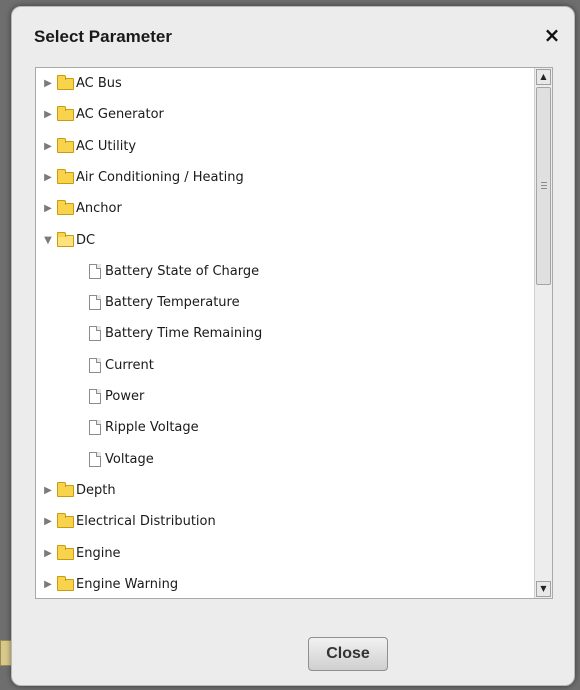  Describe the element at coordinates (543, 77) in the screenshot. I see `scroll-up-arrow-icon: ▲` at that location.